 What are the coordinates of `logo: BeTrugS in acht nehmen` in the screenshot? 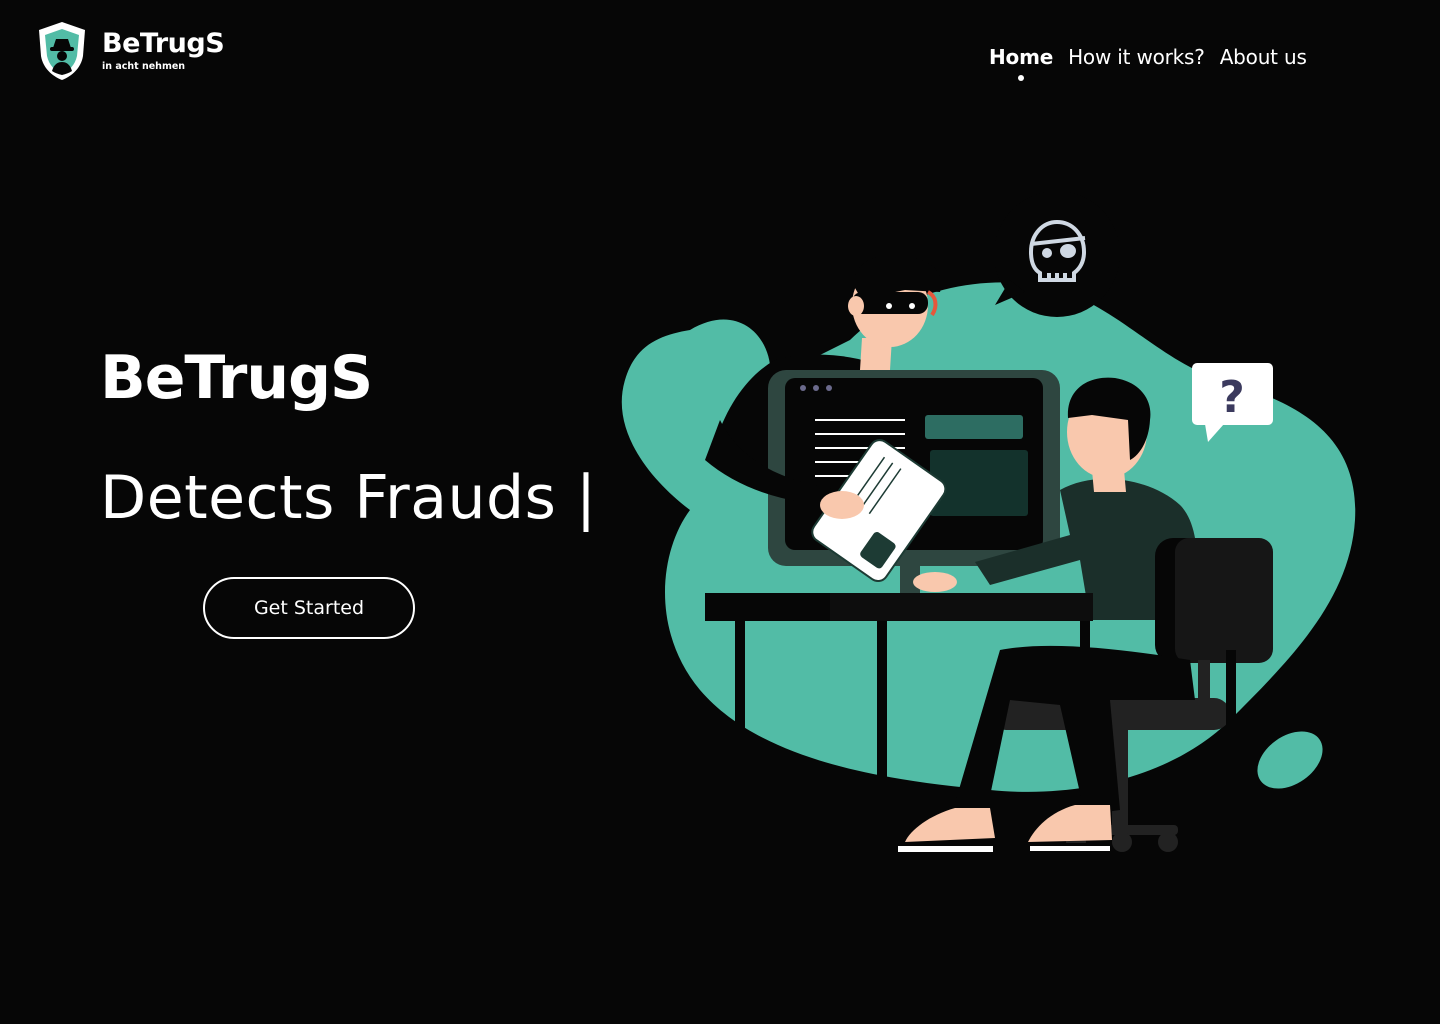 It's located at (130, 51).